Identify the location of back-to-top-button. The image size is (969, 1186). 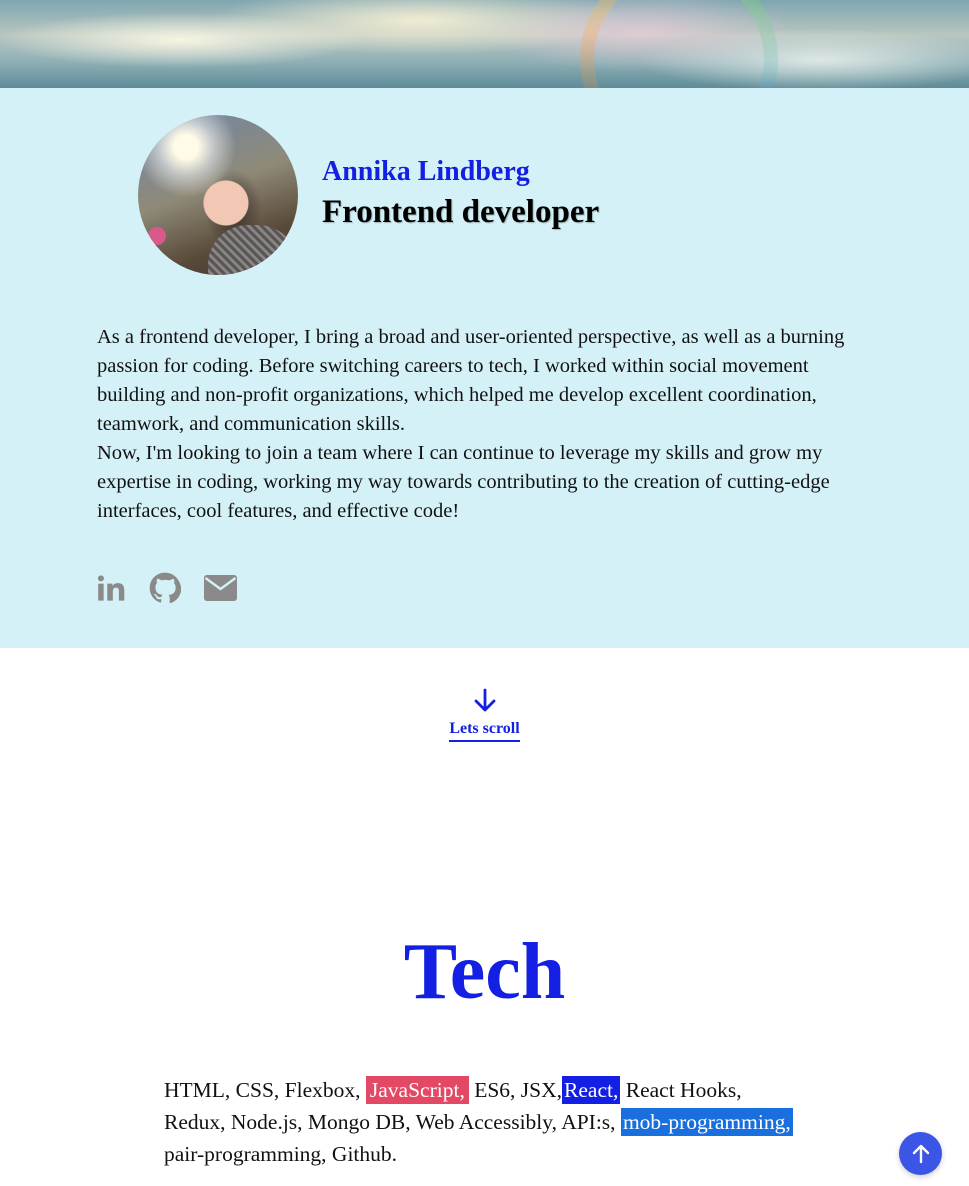
(920, 1153).